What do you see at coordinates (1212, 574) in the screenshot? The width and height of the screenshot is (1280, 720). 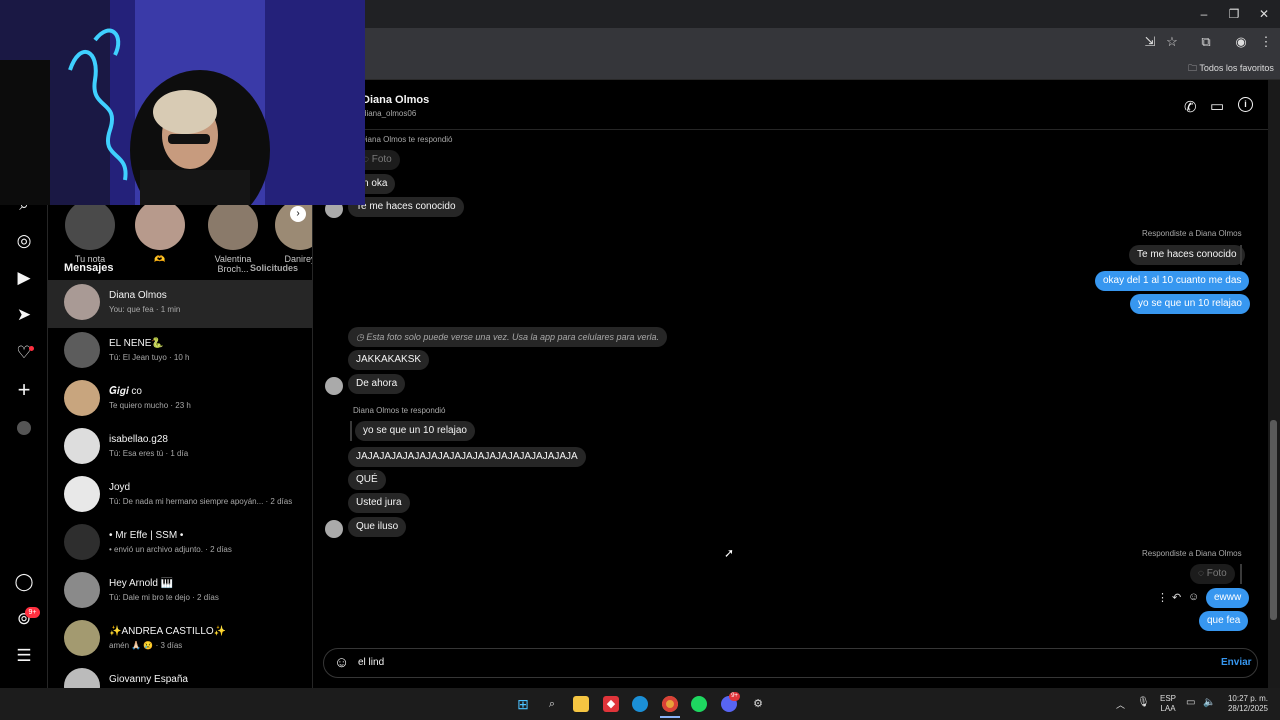 I see `photo-placeholder: ◌ Foto` at bounding box center [1212, 574].